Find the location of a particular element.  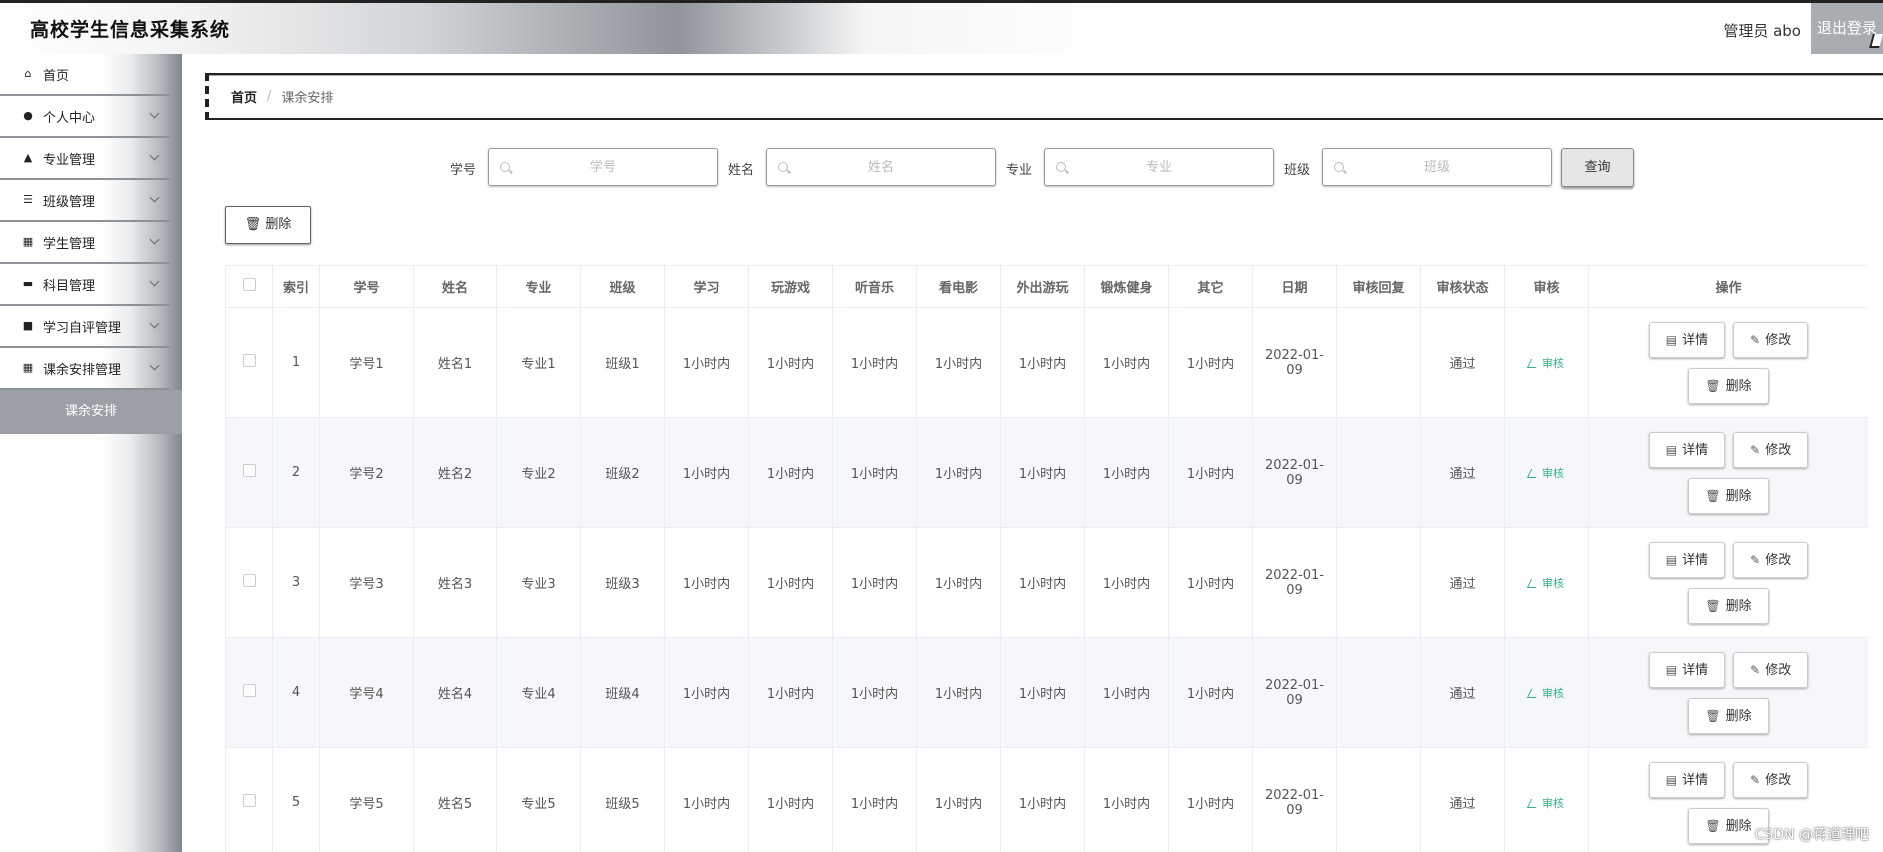

cell-date: 2022-01- 09 is located at coordinates (1294, 362).